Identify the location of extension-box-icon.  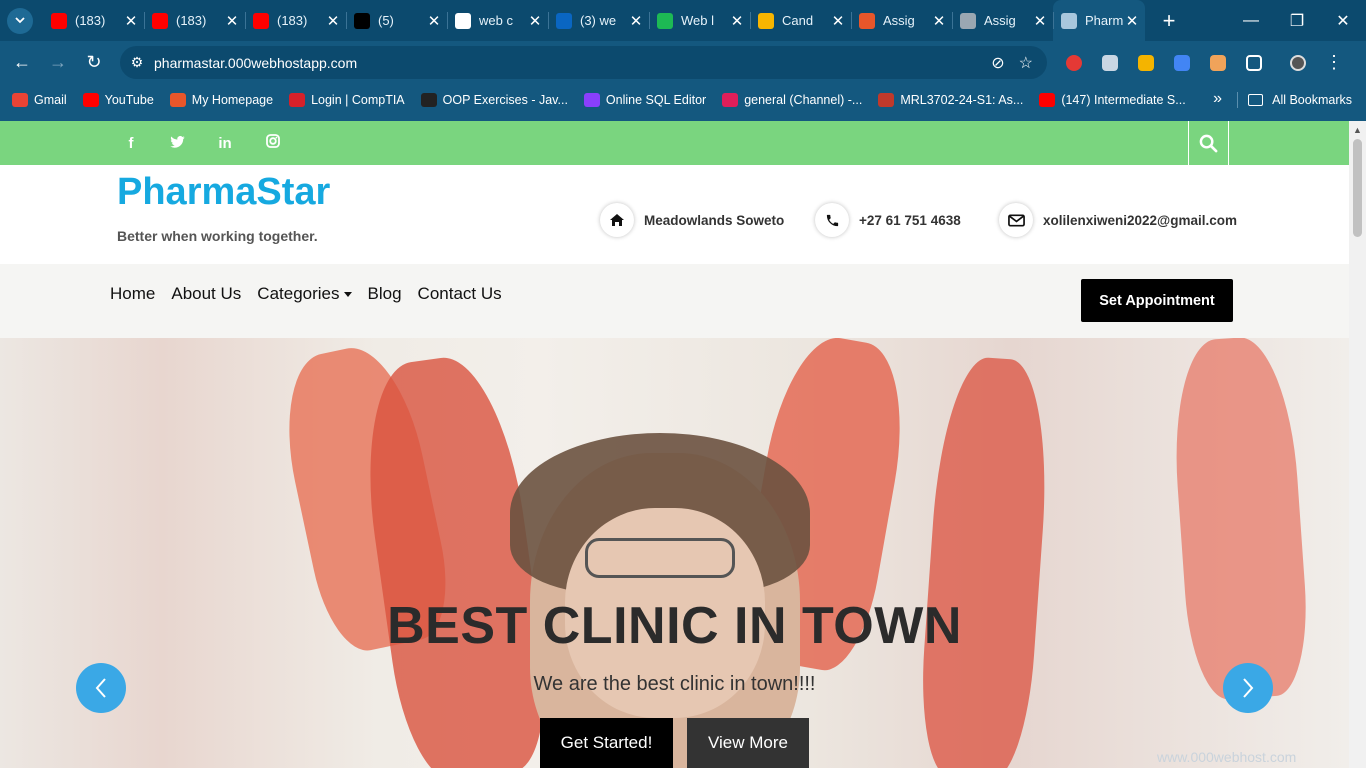
(1218, 62).